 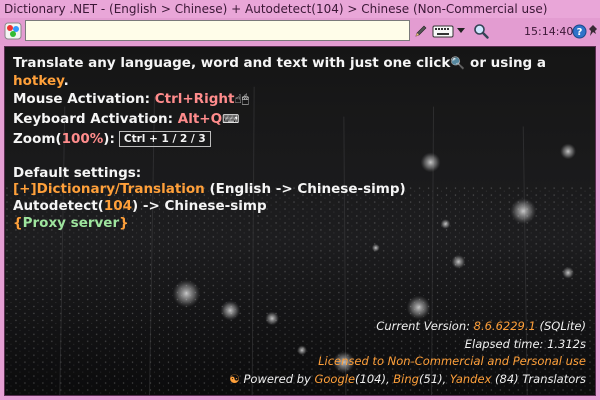 I want to click on proxy-server-link: Proxy server, so click(x=71, y=223).